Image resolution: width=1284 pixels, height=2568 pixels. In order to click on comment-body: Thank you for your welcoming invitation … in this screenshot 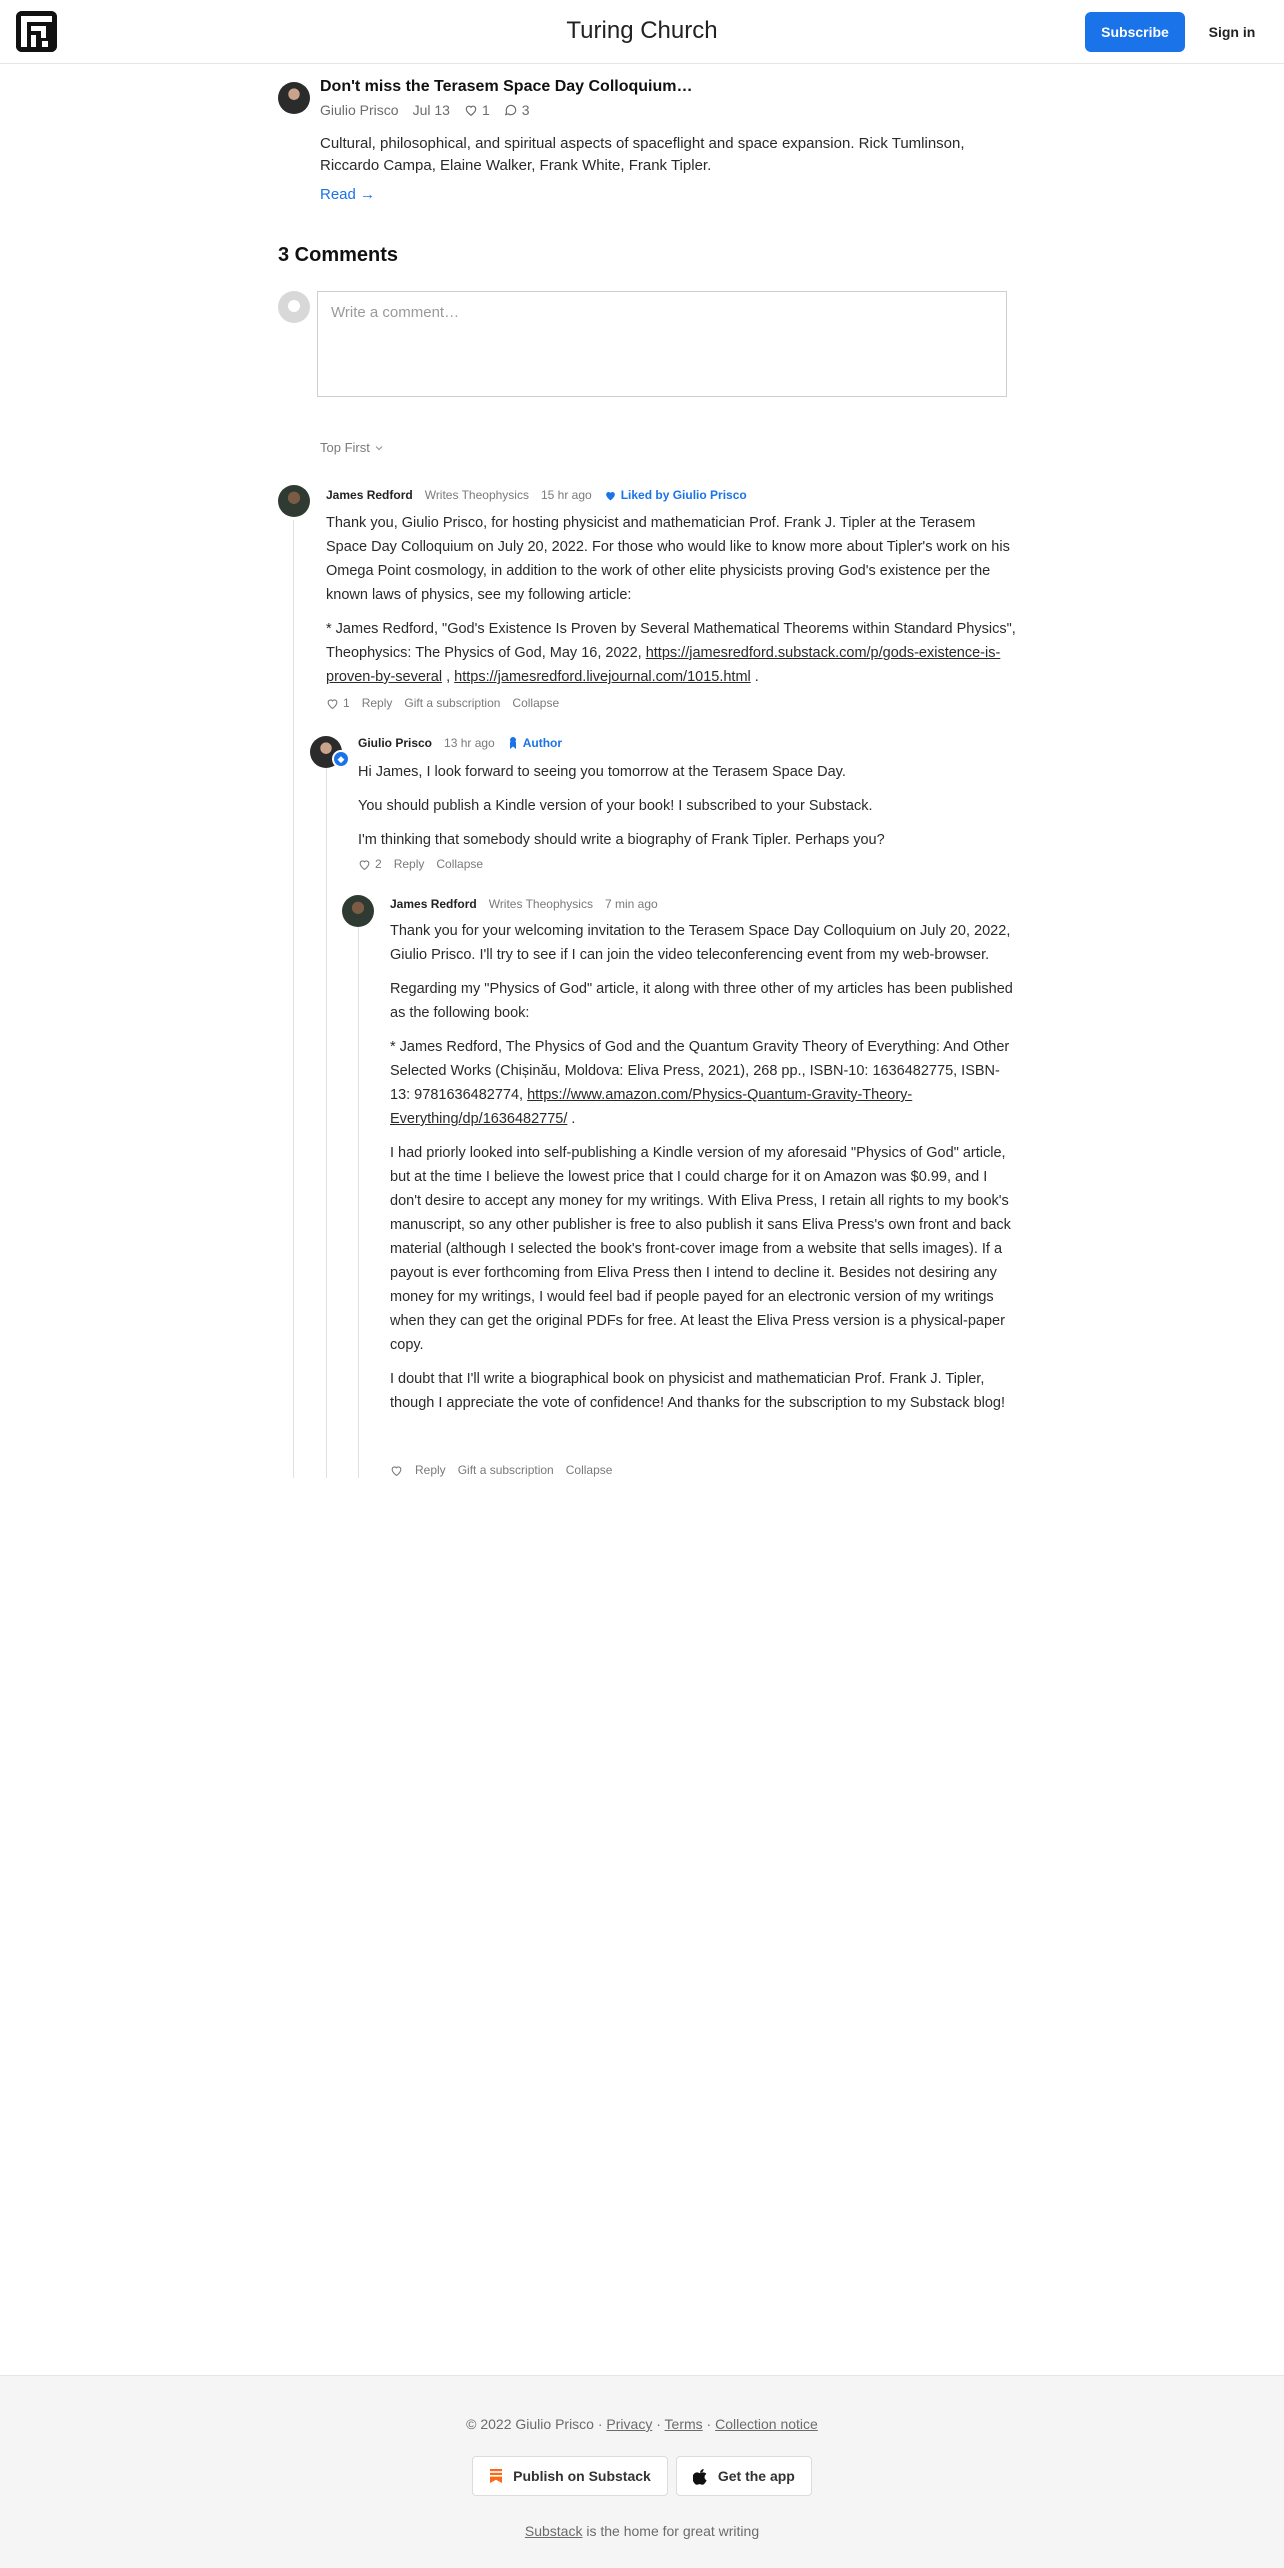, I will do `click(703, 1172)`.